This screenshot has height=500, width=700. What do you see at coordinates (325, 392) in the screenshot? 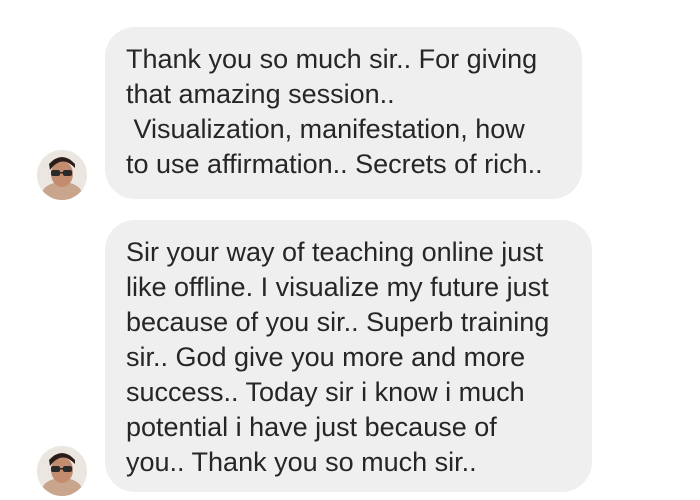
I see `message-line: success.. Today sir i know i much` at bounding box center [325, 392].